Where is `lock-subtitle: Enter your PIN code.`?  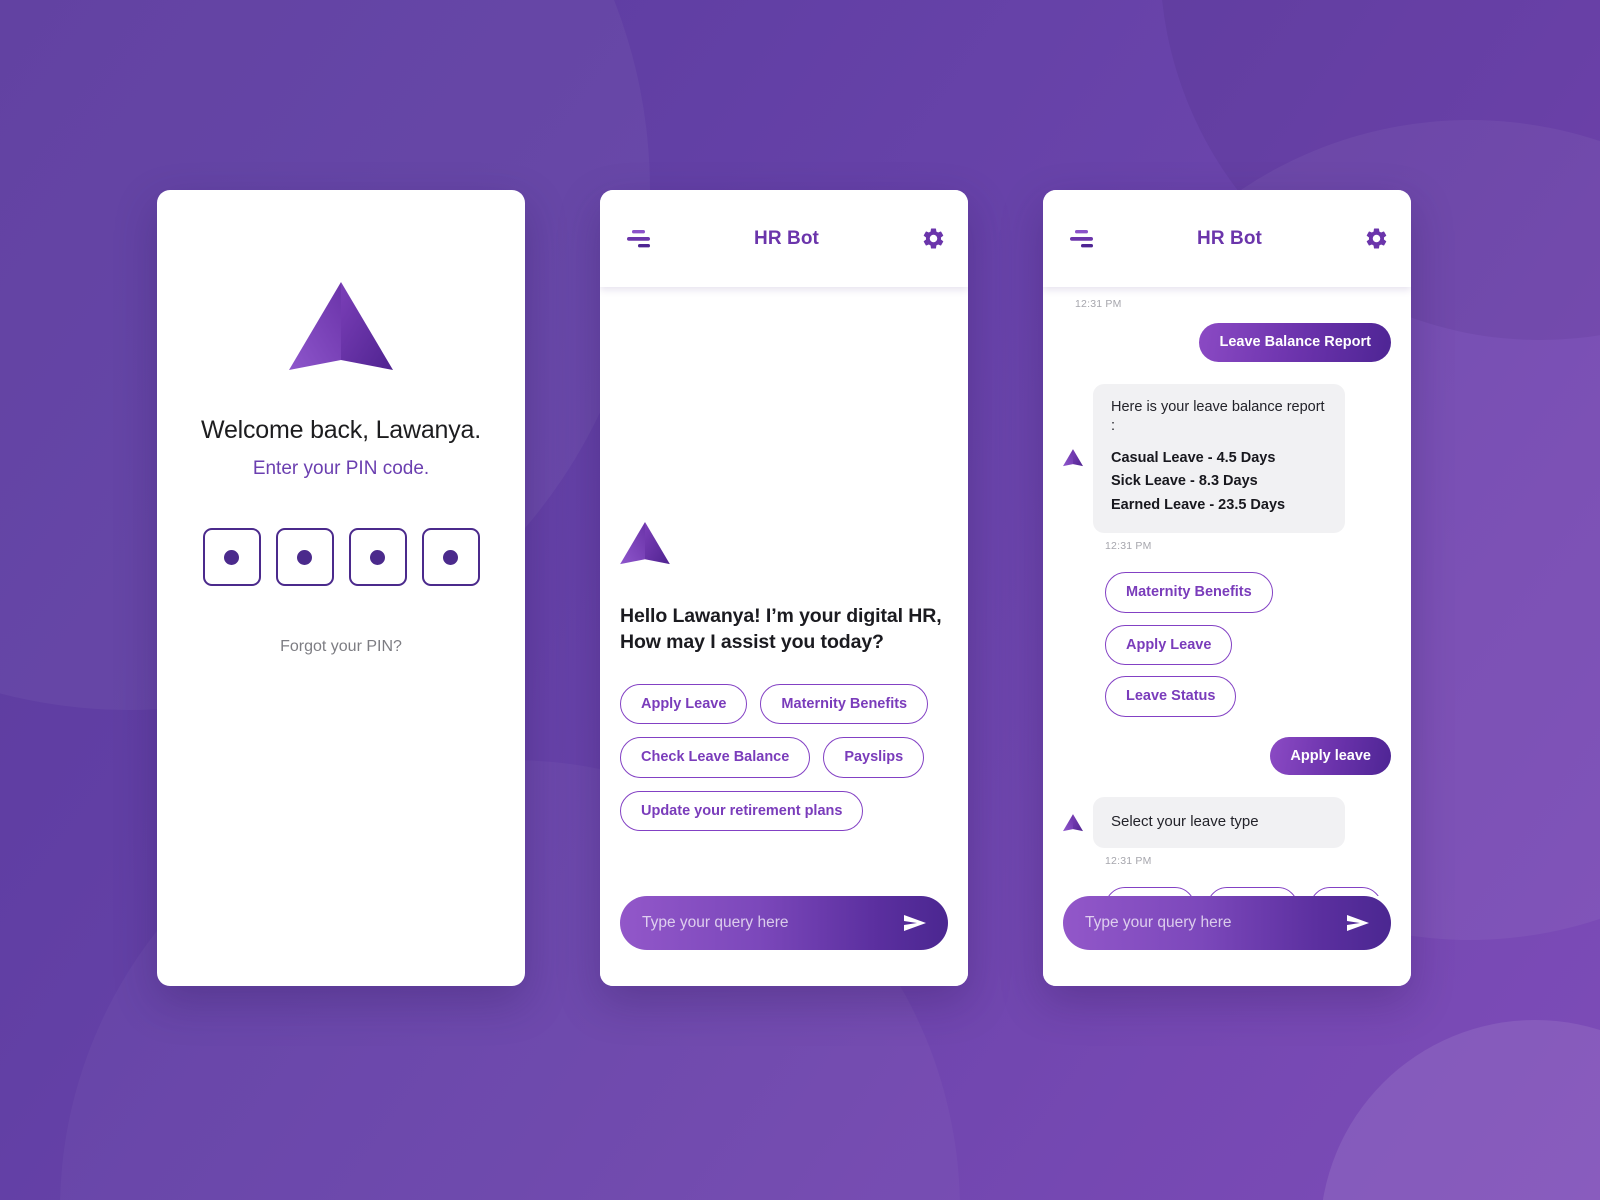 lock-subtitle: Enter your PIN code. is located at coordinates (341, 468).